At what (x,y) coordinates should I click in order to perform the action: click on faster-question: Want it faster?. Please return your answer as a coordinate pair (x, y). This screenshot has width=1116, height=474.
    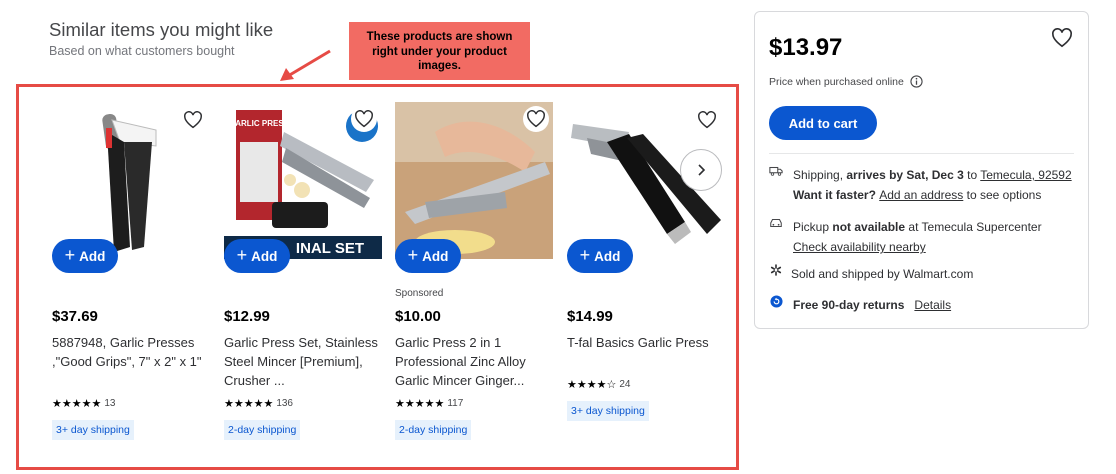
    Looking at the image, I should click on (836, 195).